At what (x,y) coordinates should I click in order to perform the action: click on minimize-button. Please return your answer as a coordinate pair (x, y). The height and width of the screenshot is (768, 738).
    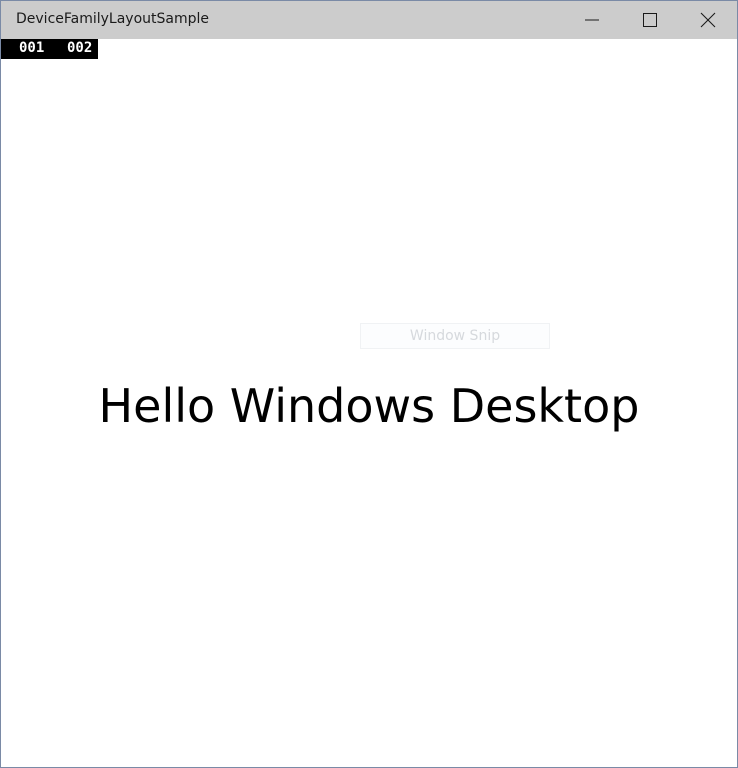
    Looking at the image, I should click on (592, 20).